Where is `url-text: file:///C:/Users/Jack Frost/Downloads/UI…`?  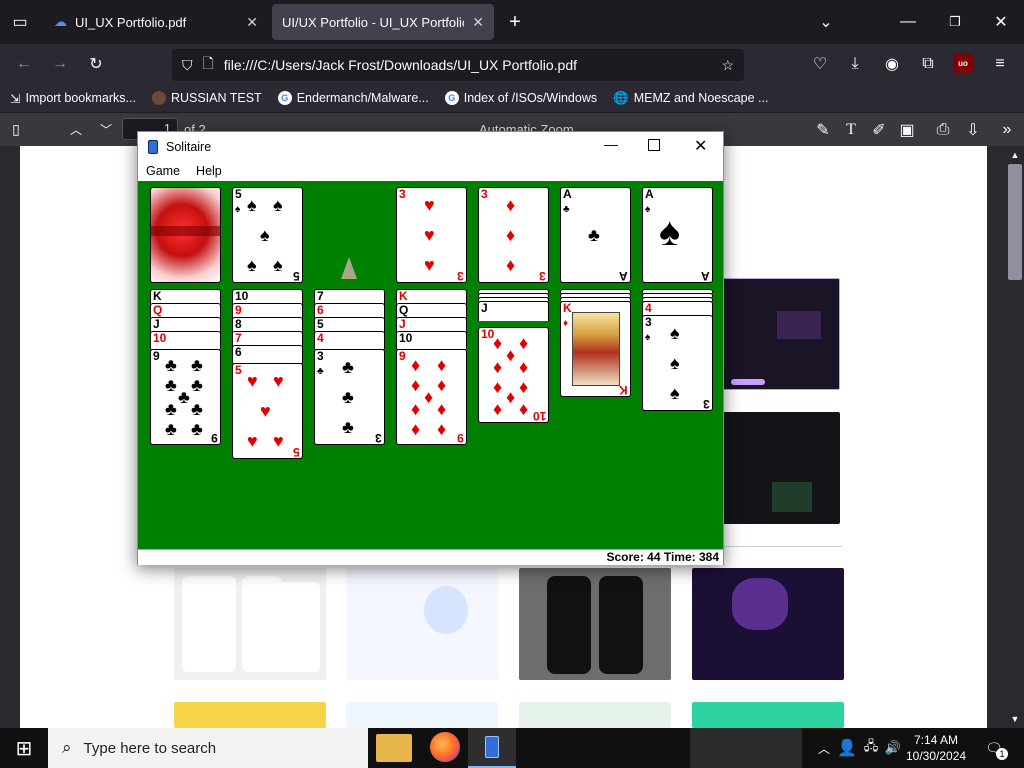
url-text: file:///C:/Users/Jack Frost/Downloads/UI… is located at coordinates (468, 65).